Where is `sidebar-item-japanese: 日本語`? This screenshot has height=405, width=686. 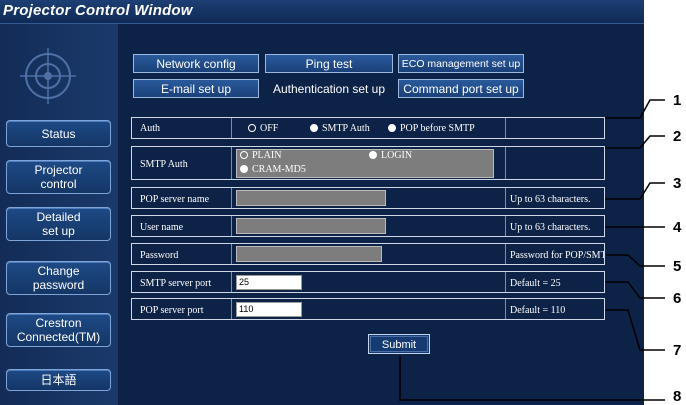
sidebar-item-japanese: 日本語 is located at coordinates (58, 380).